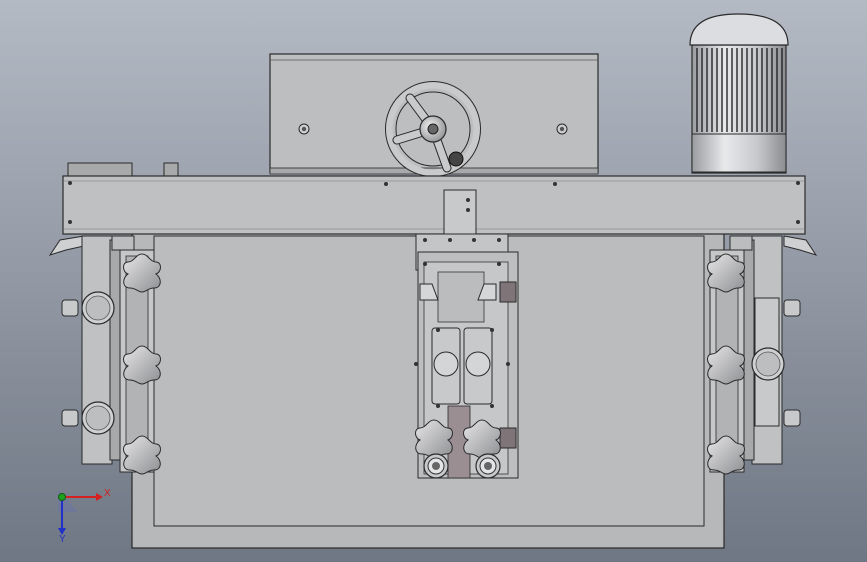  I want to click on origin-marker, so click(62, 497).